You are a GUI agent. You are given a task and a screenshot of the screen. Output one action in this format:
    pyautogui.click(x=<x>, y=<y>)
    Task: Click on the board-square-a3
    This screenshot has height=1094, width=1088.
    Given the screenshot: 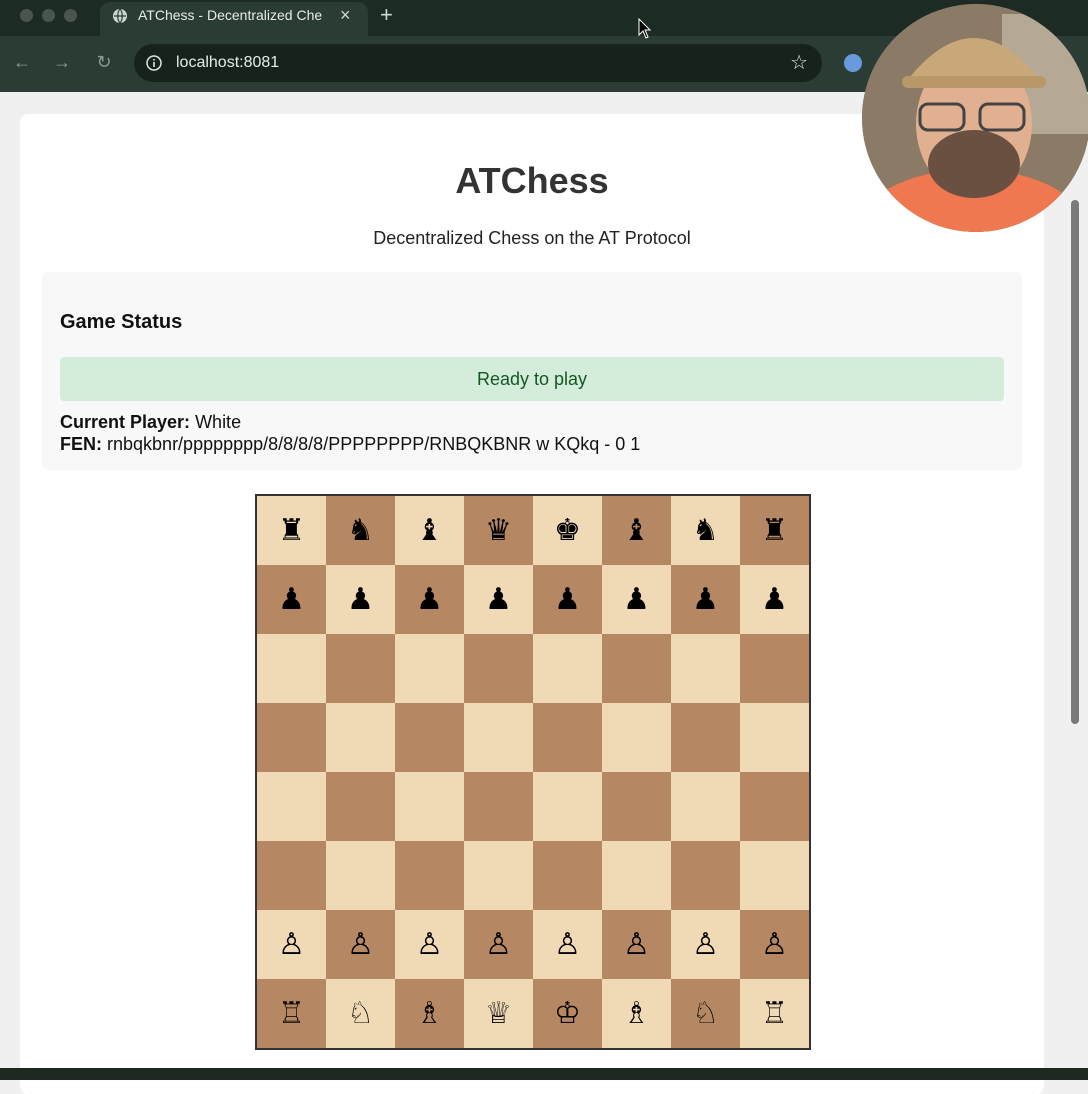 What is the action you would take?
    pyautogui.click(x=291, y=875)
    